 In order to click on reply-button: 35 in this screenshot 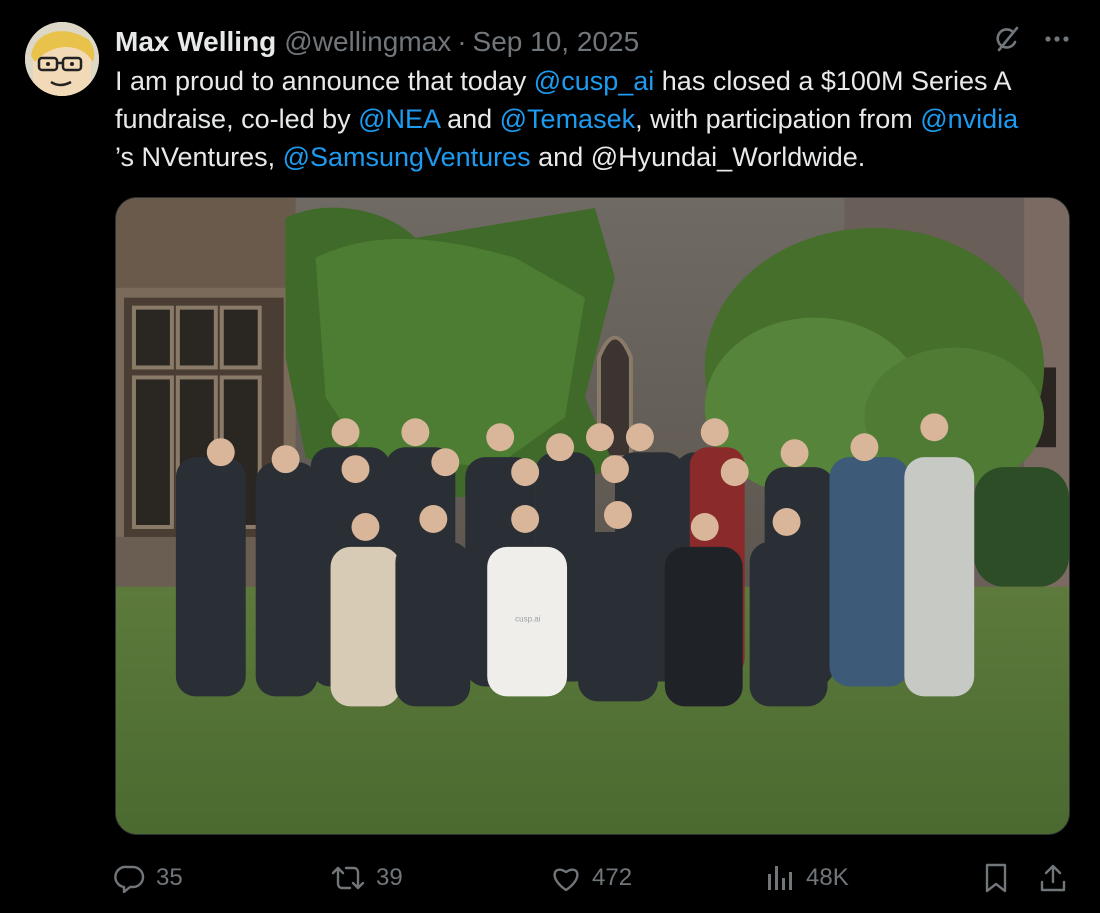, I will do `click(148, 878)`.